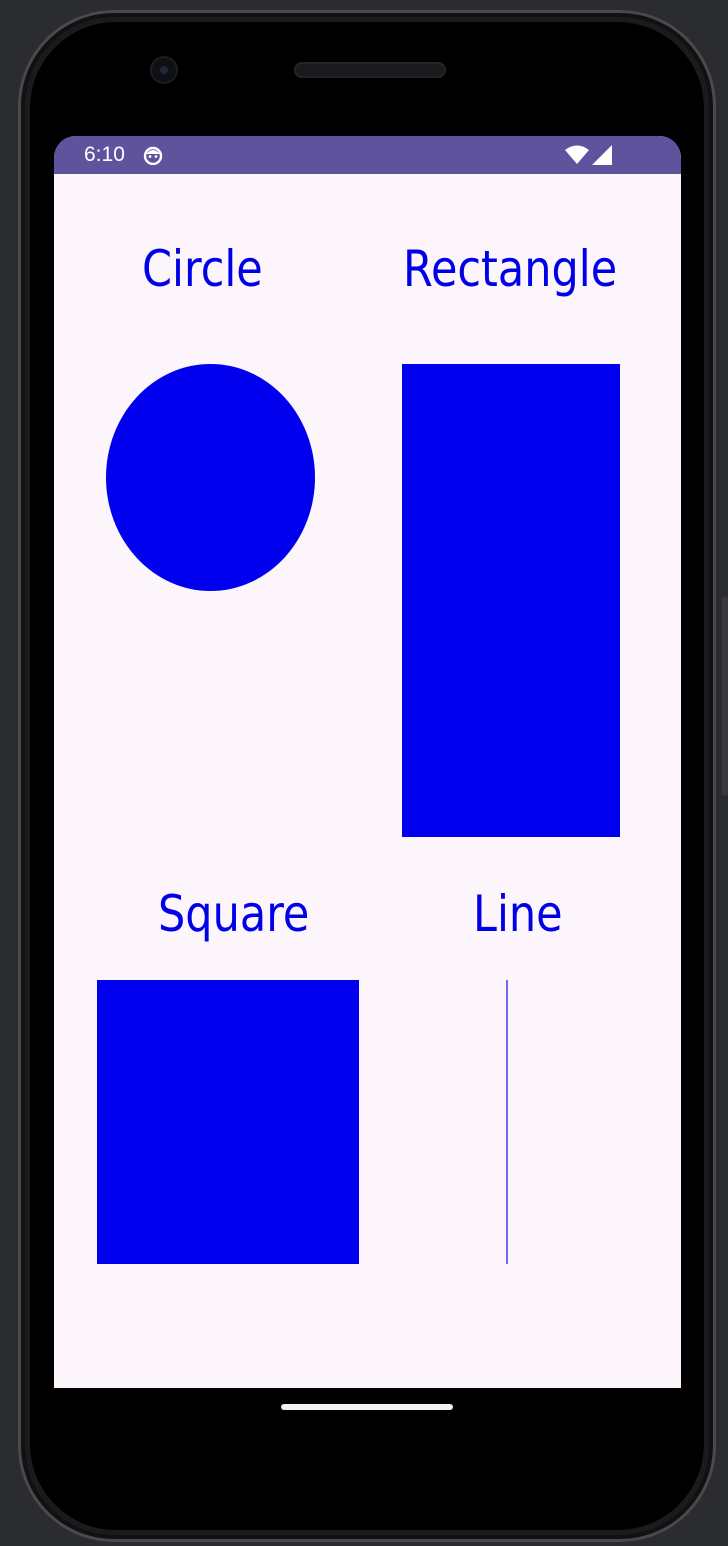  I want to click on status-bar: 6:10, so click(367, 155).